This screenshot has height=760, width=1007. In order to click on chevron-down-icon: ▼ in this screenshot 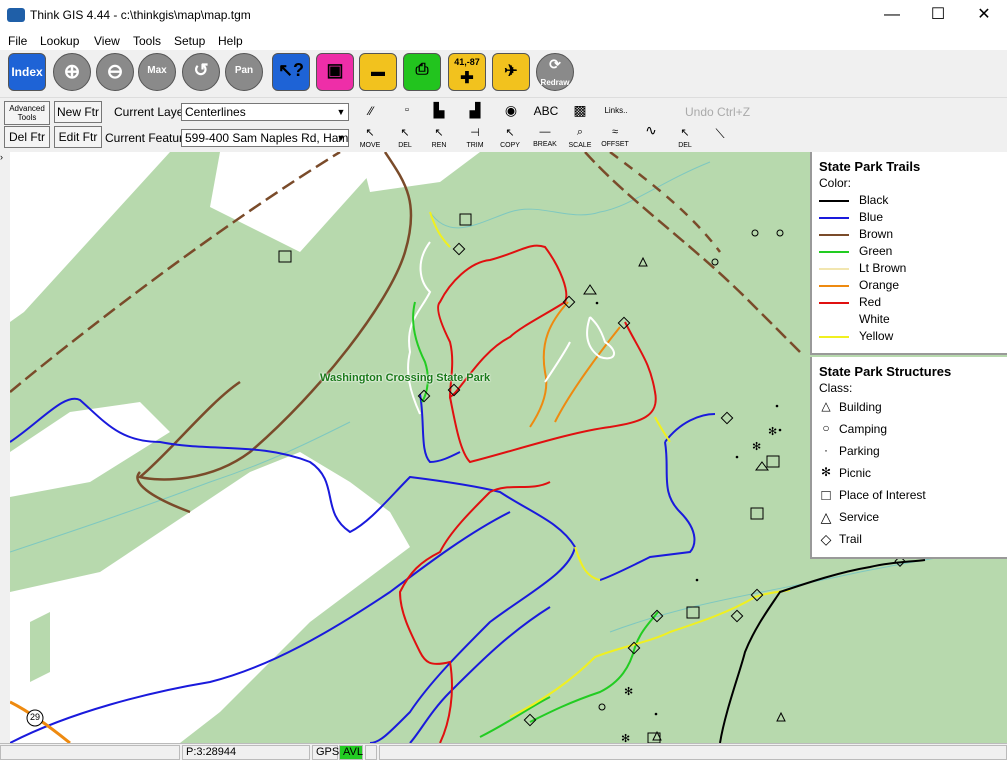, I will do `click(341, 138)`.